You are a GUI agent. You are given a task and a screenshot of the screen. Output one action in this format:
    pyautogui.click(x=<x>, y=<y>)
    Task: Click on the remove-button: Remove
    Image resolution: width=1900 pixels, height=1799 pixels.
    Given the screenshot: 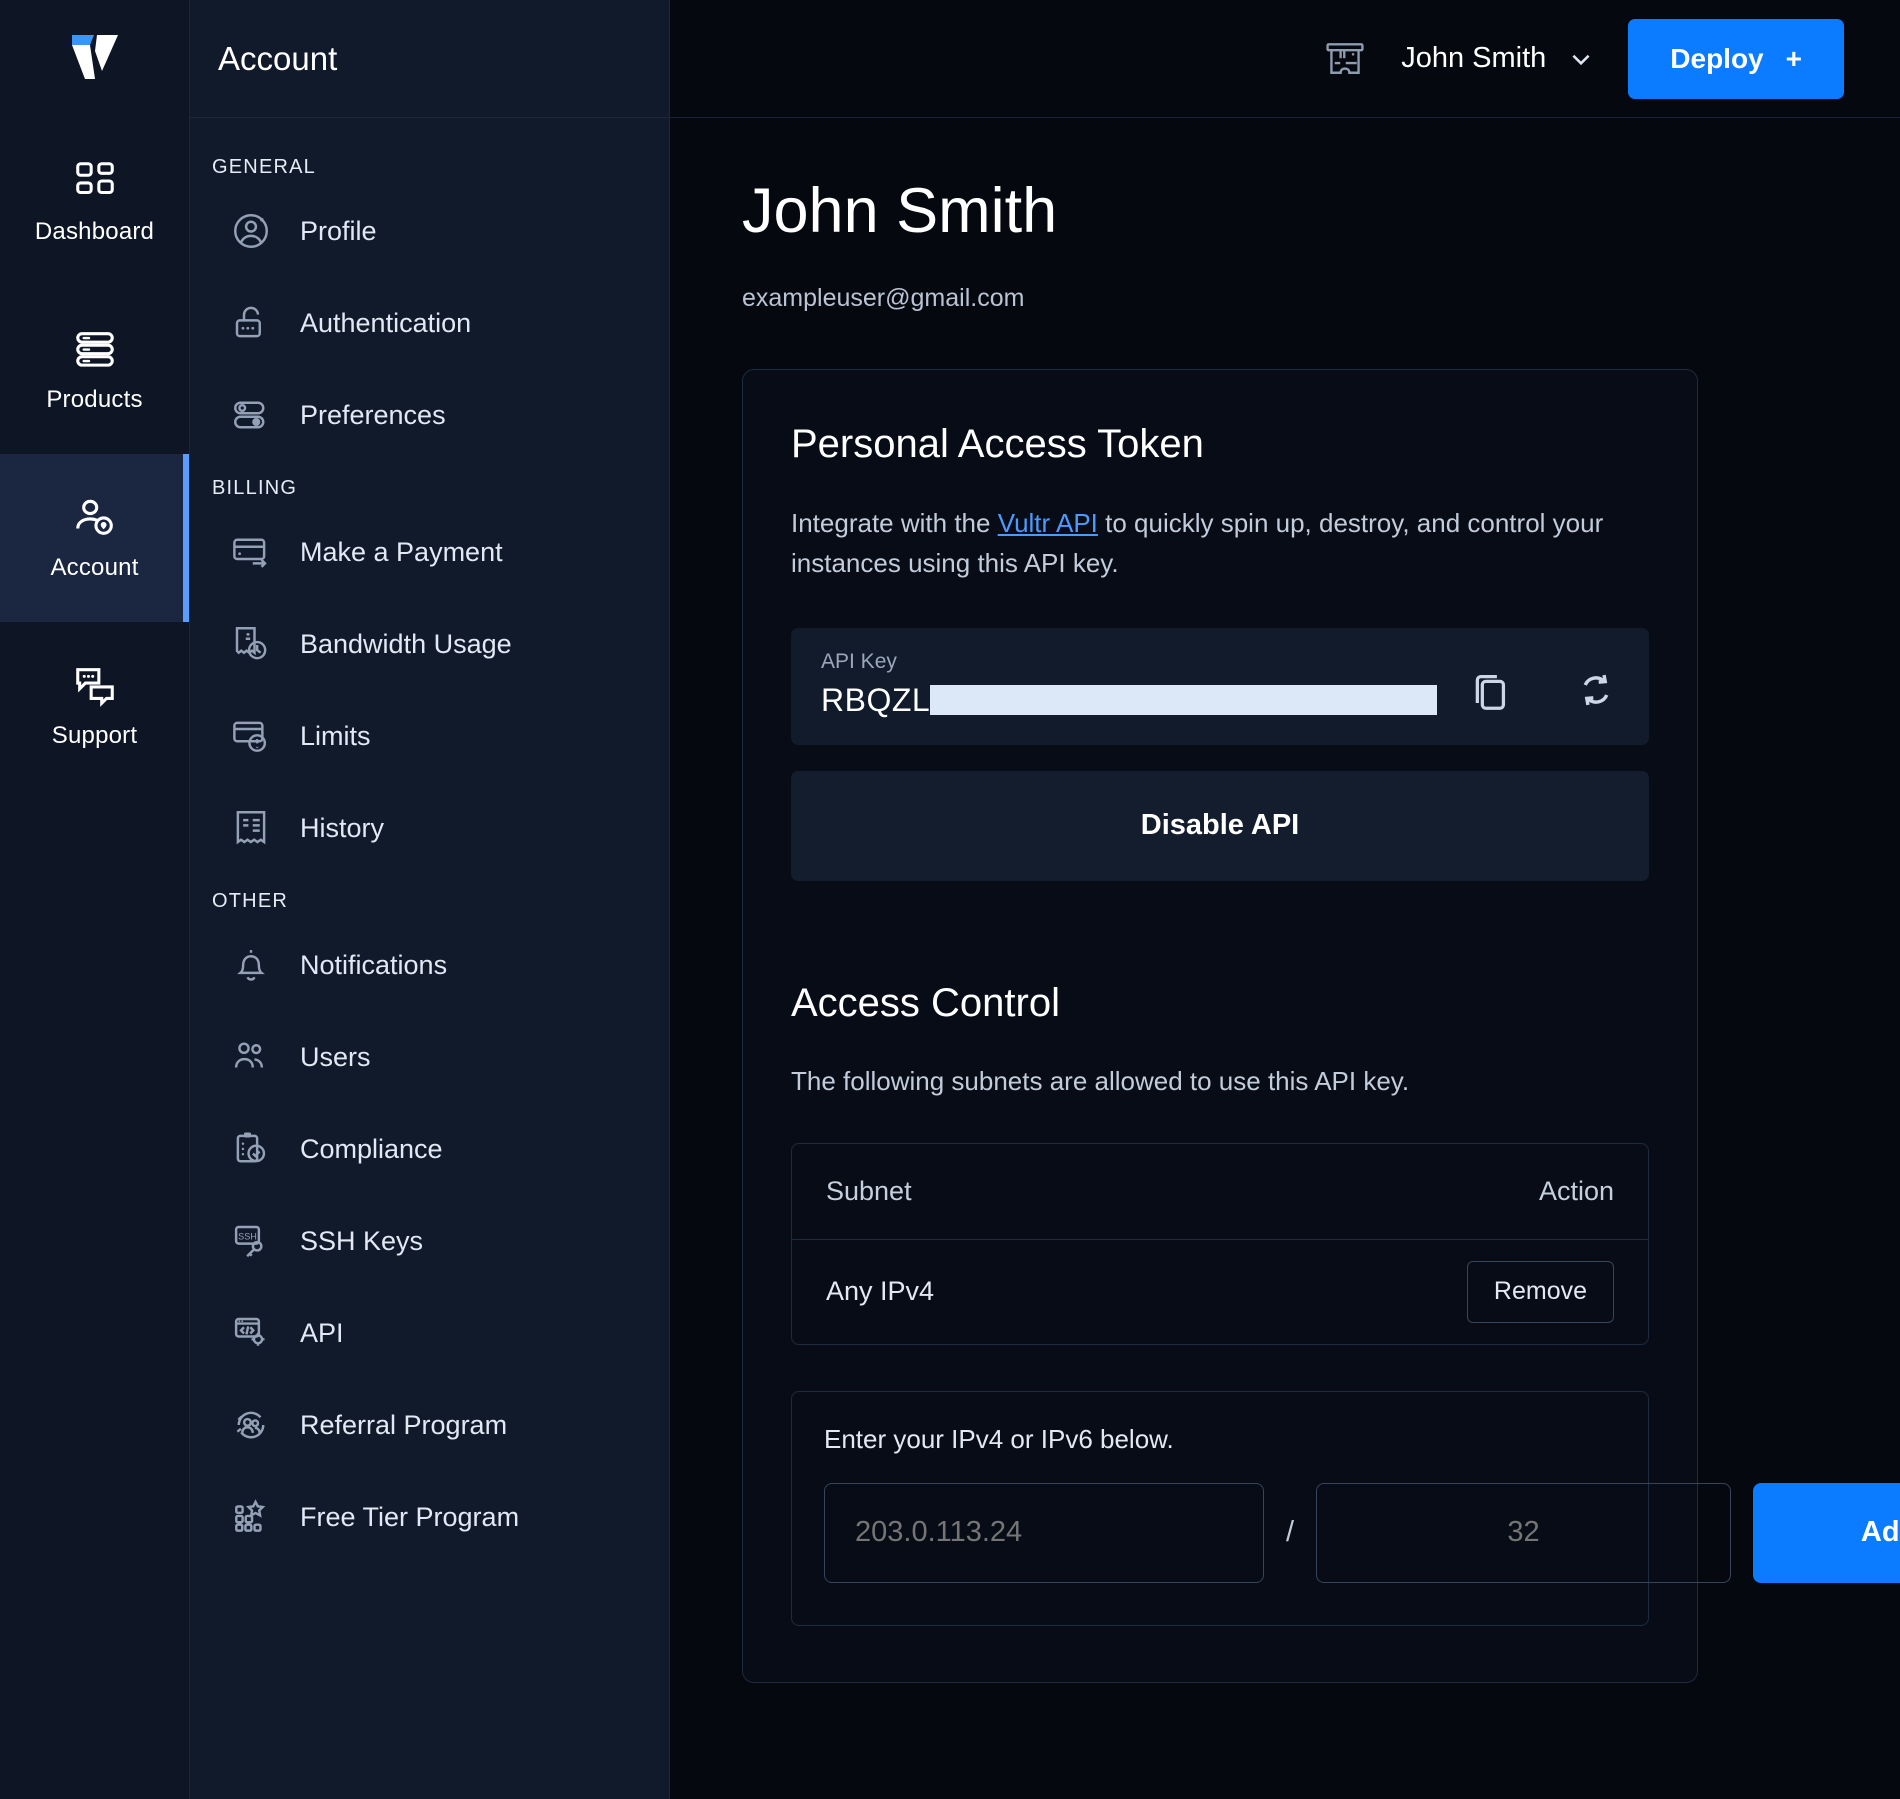 What is the action you would take?
    pyautogui.click(x=1540, y=1291)
    